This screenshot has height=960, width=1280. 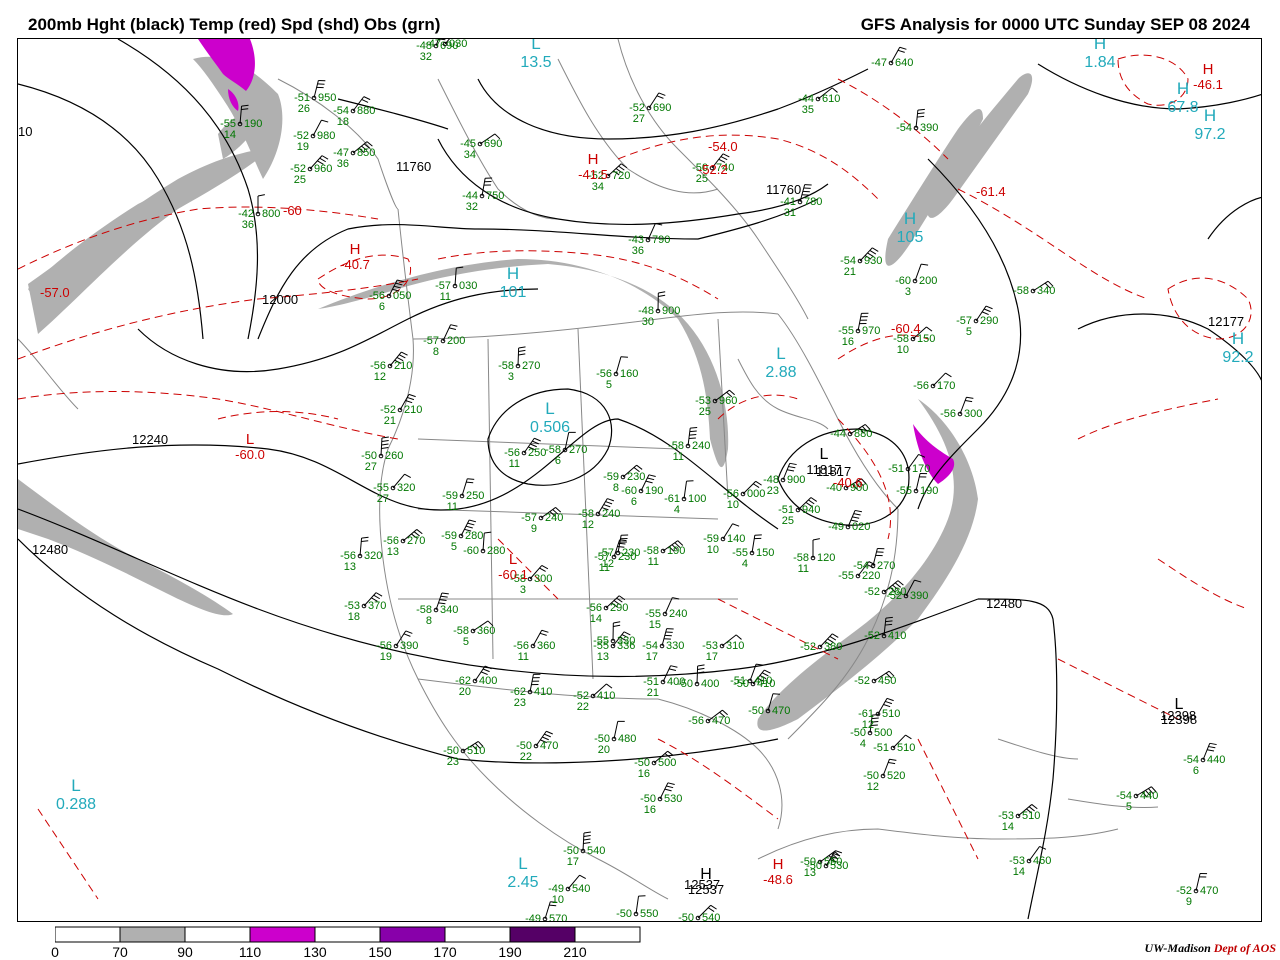 What do you see at coordinates (304, 109) in the screenshot?
I see `obs-dewpoint-depression: 26` at bounding box center [304, 109].